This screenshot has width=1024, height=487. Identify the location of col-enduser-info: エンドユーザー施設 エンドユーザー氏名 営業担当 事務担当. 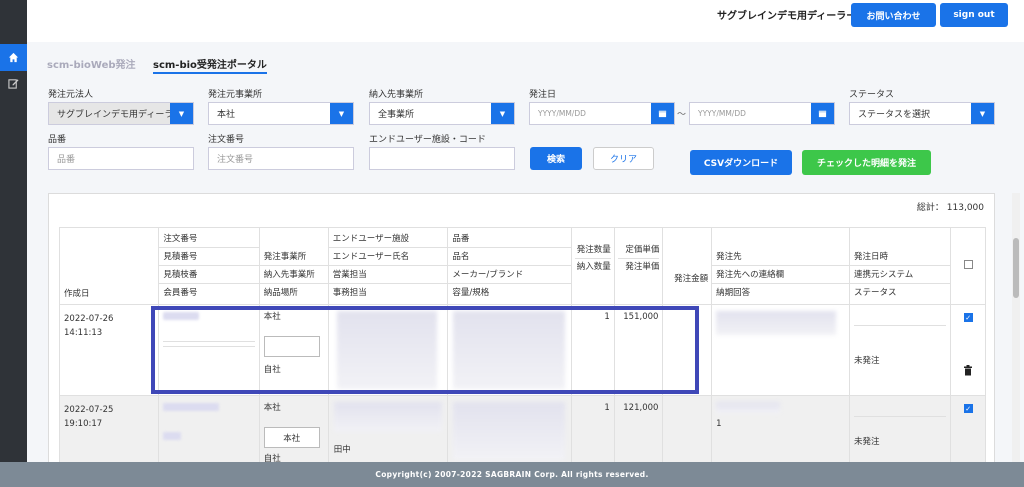
(388, 266).